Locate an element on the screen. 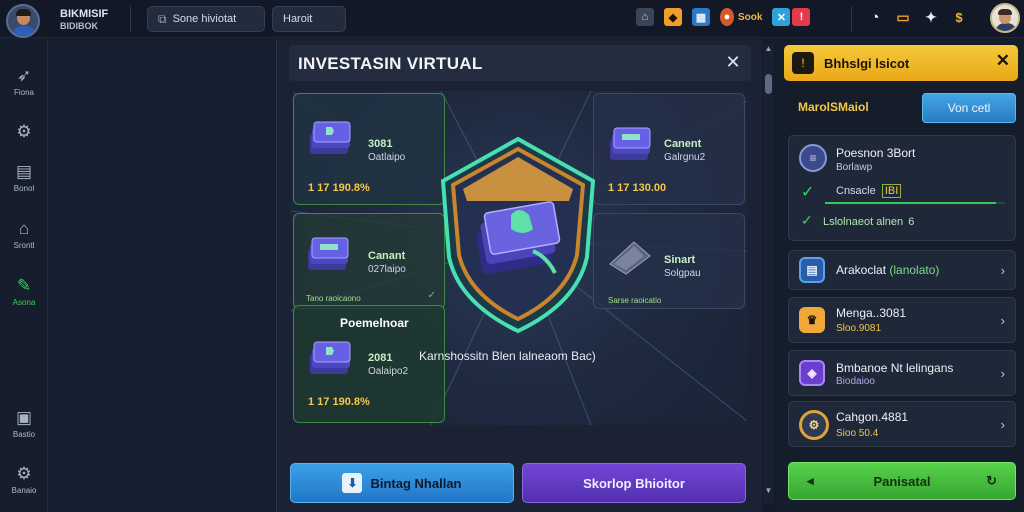  list-item: ▤ Arakoclat (lanolato) › is located at coordinates (902, 270).